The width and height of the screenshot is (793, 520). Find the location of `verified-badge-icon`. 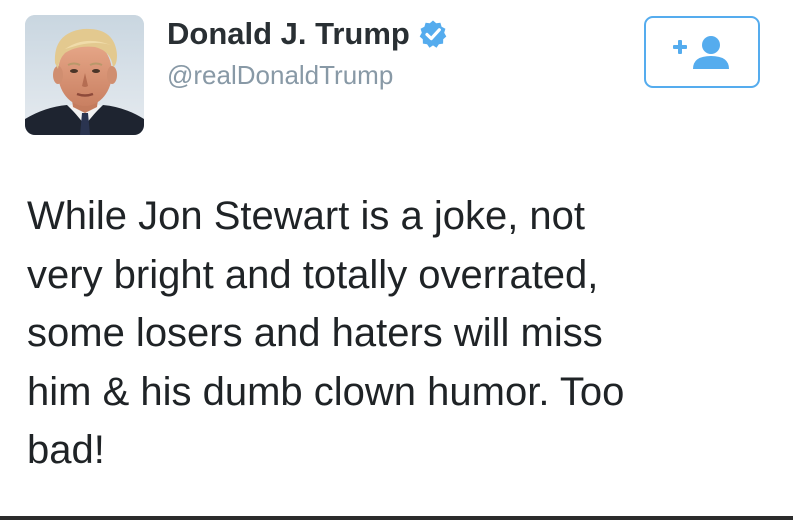

verified-badge-icon is located at coordinates (433, 34).